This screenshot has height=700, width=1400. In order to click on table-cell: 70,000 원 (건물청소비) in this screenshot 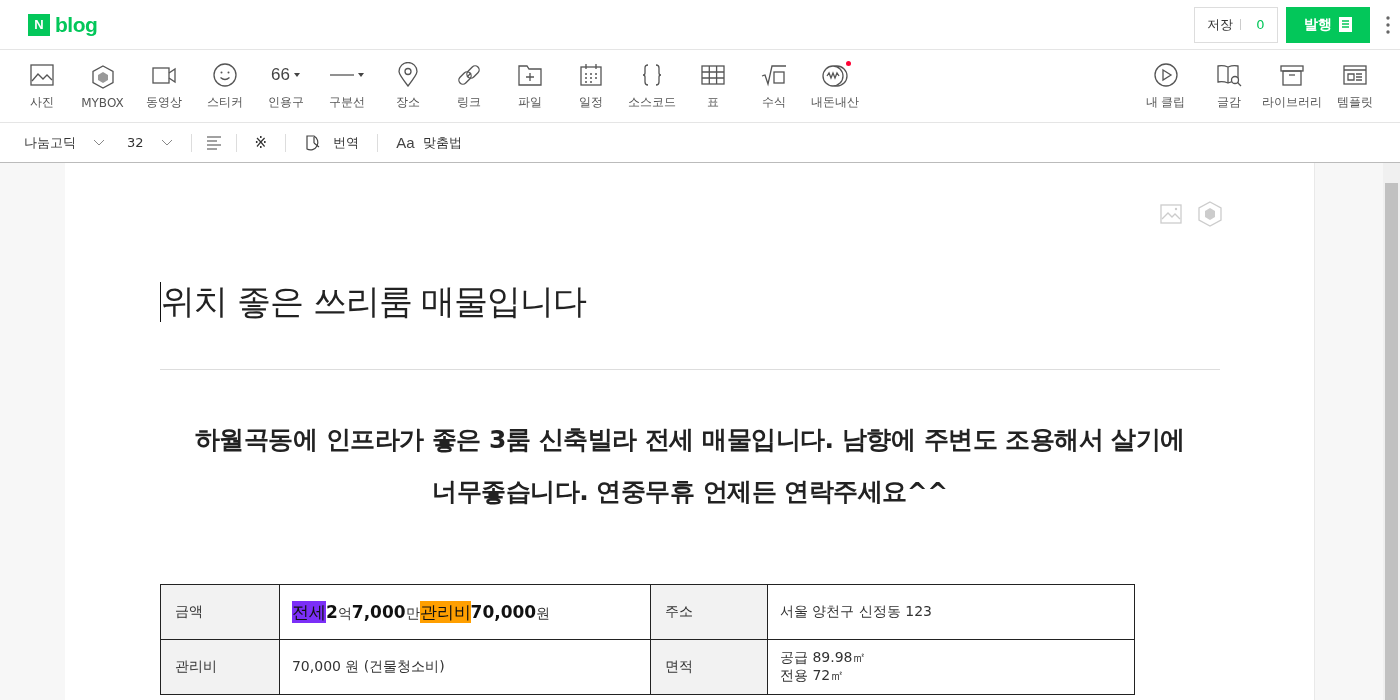, I will do `click(465, 667)`.